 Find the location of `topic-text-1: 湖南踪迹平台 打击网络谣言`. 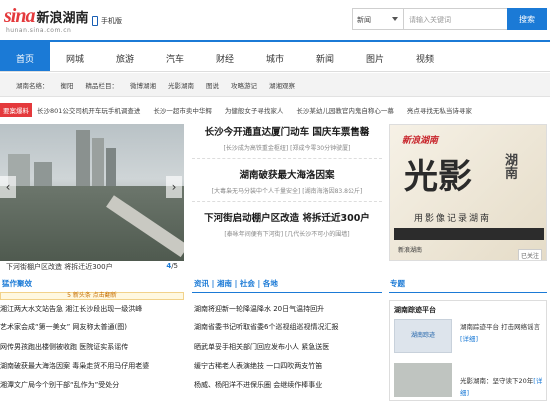

topic-text-1: 湖南踪迹平台 打击网络谣言 is located at coordinates (500, 327).